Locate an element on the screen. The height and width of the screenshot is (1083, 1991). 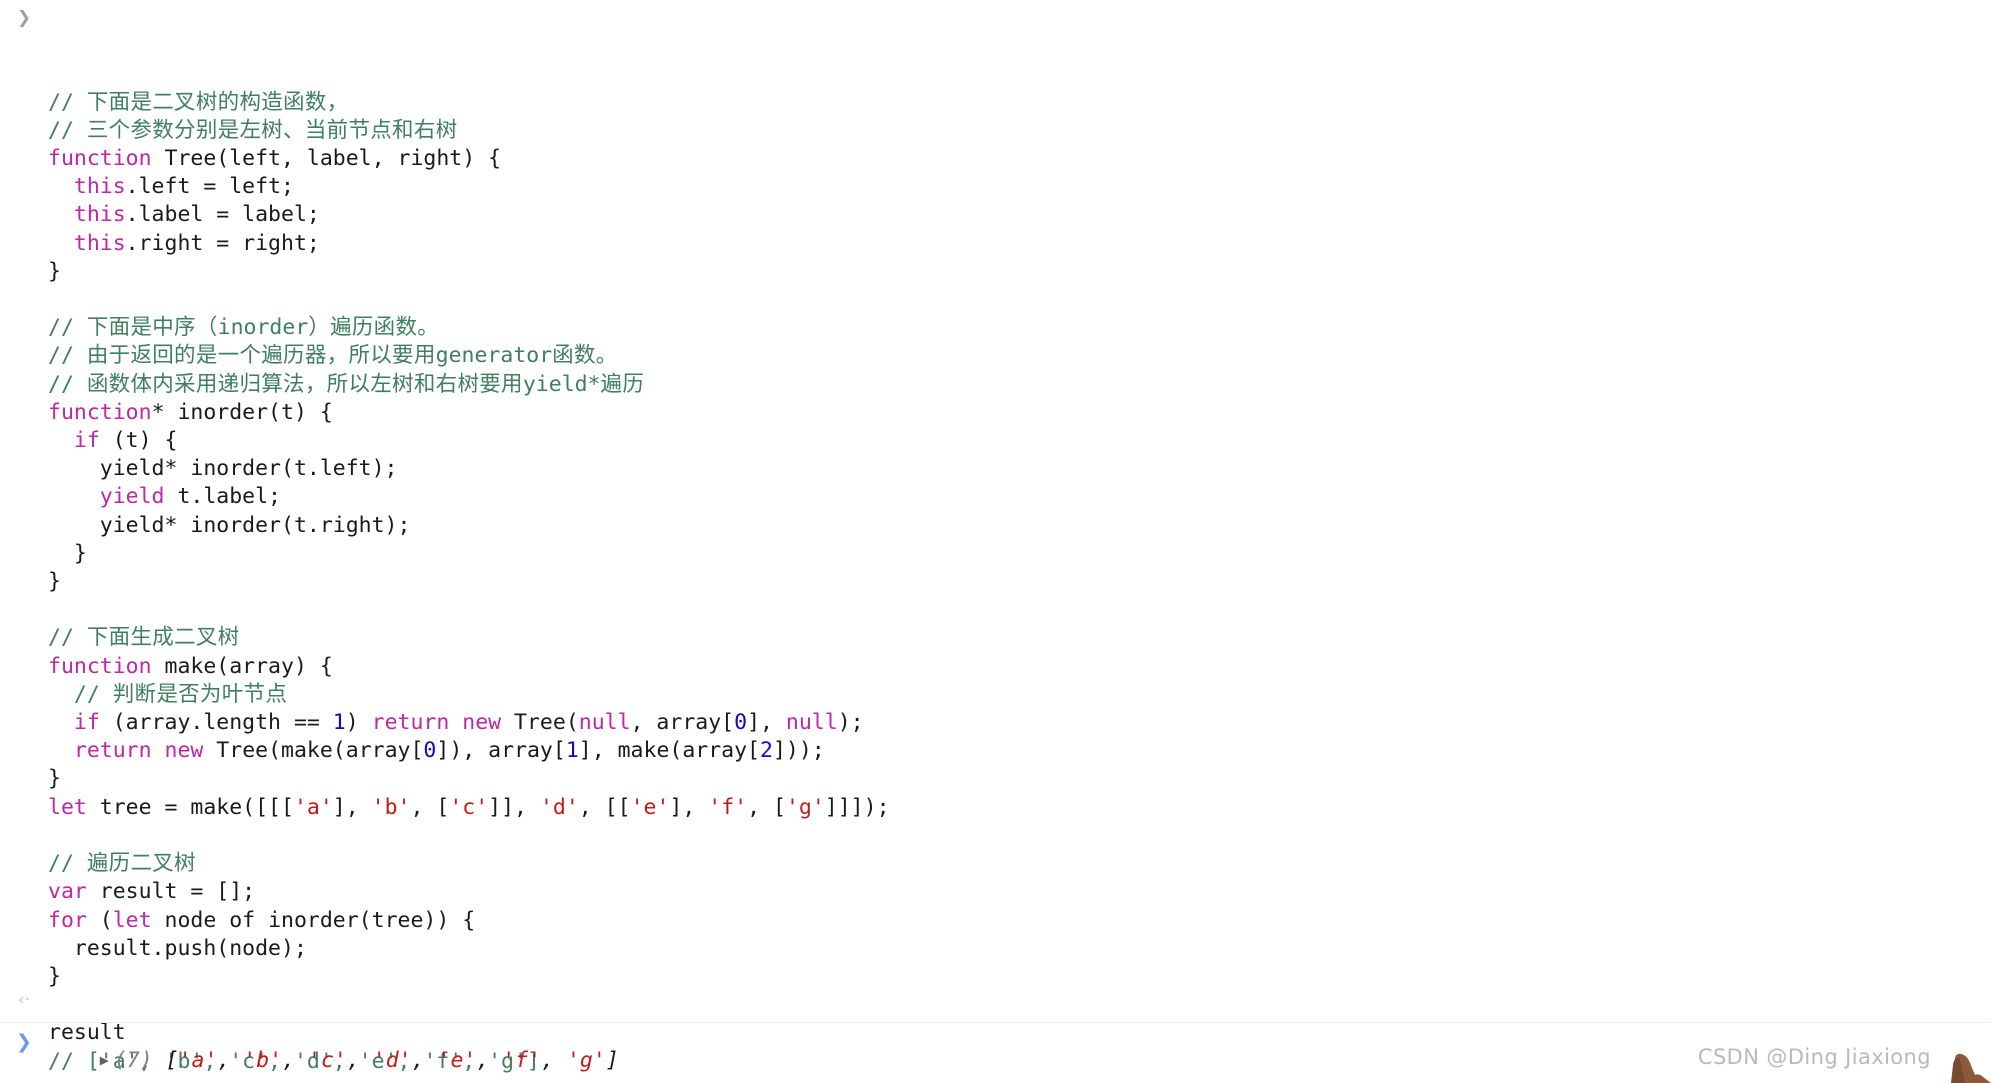
token-string: 'c' is located at coordinates (469, 807).